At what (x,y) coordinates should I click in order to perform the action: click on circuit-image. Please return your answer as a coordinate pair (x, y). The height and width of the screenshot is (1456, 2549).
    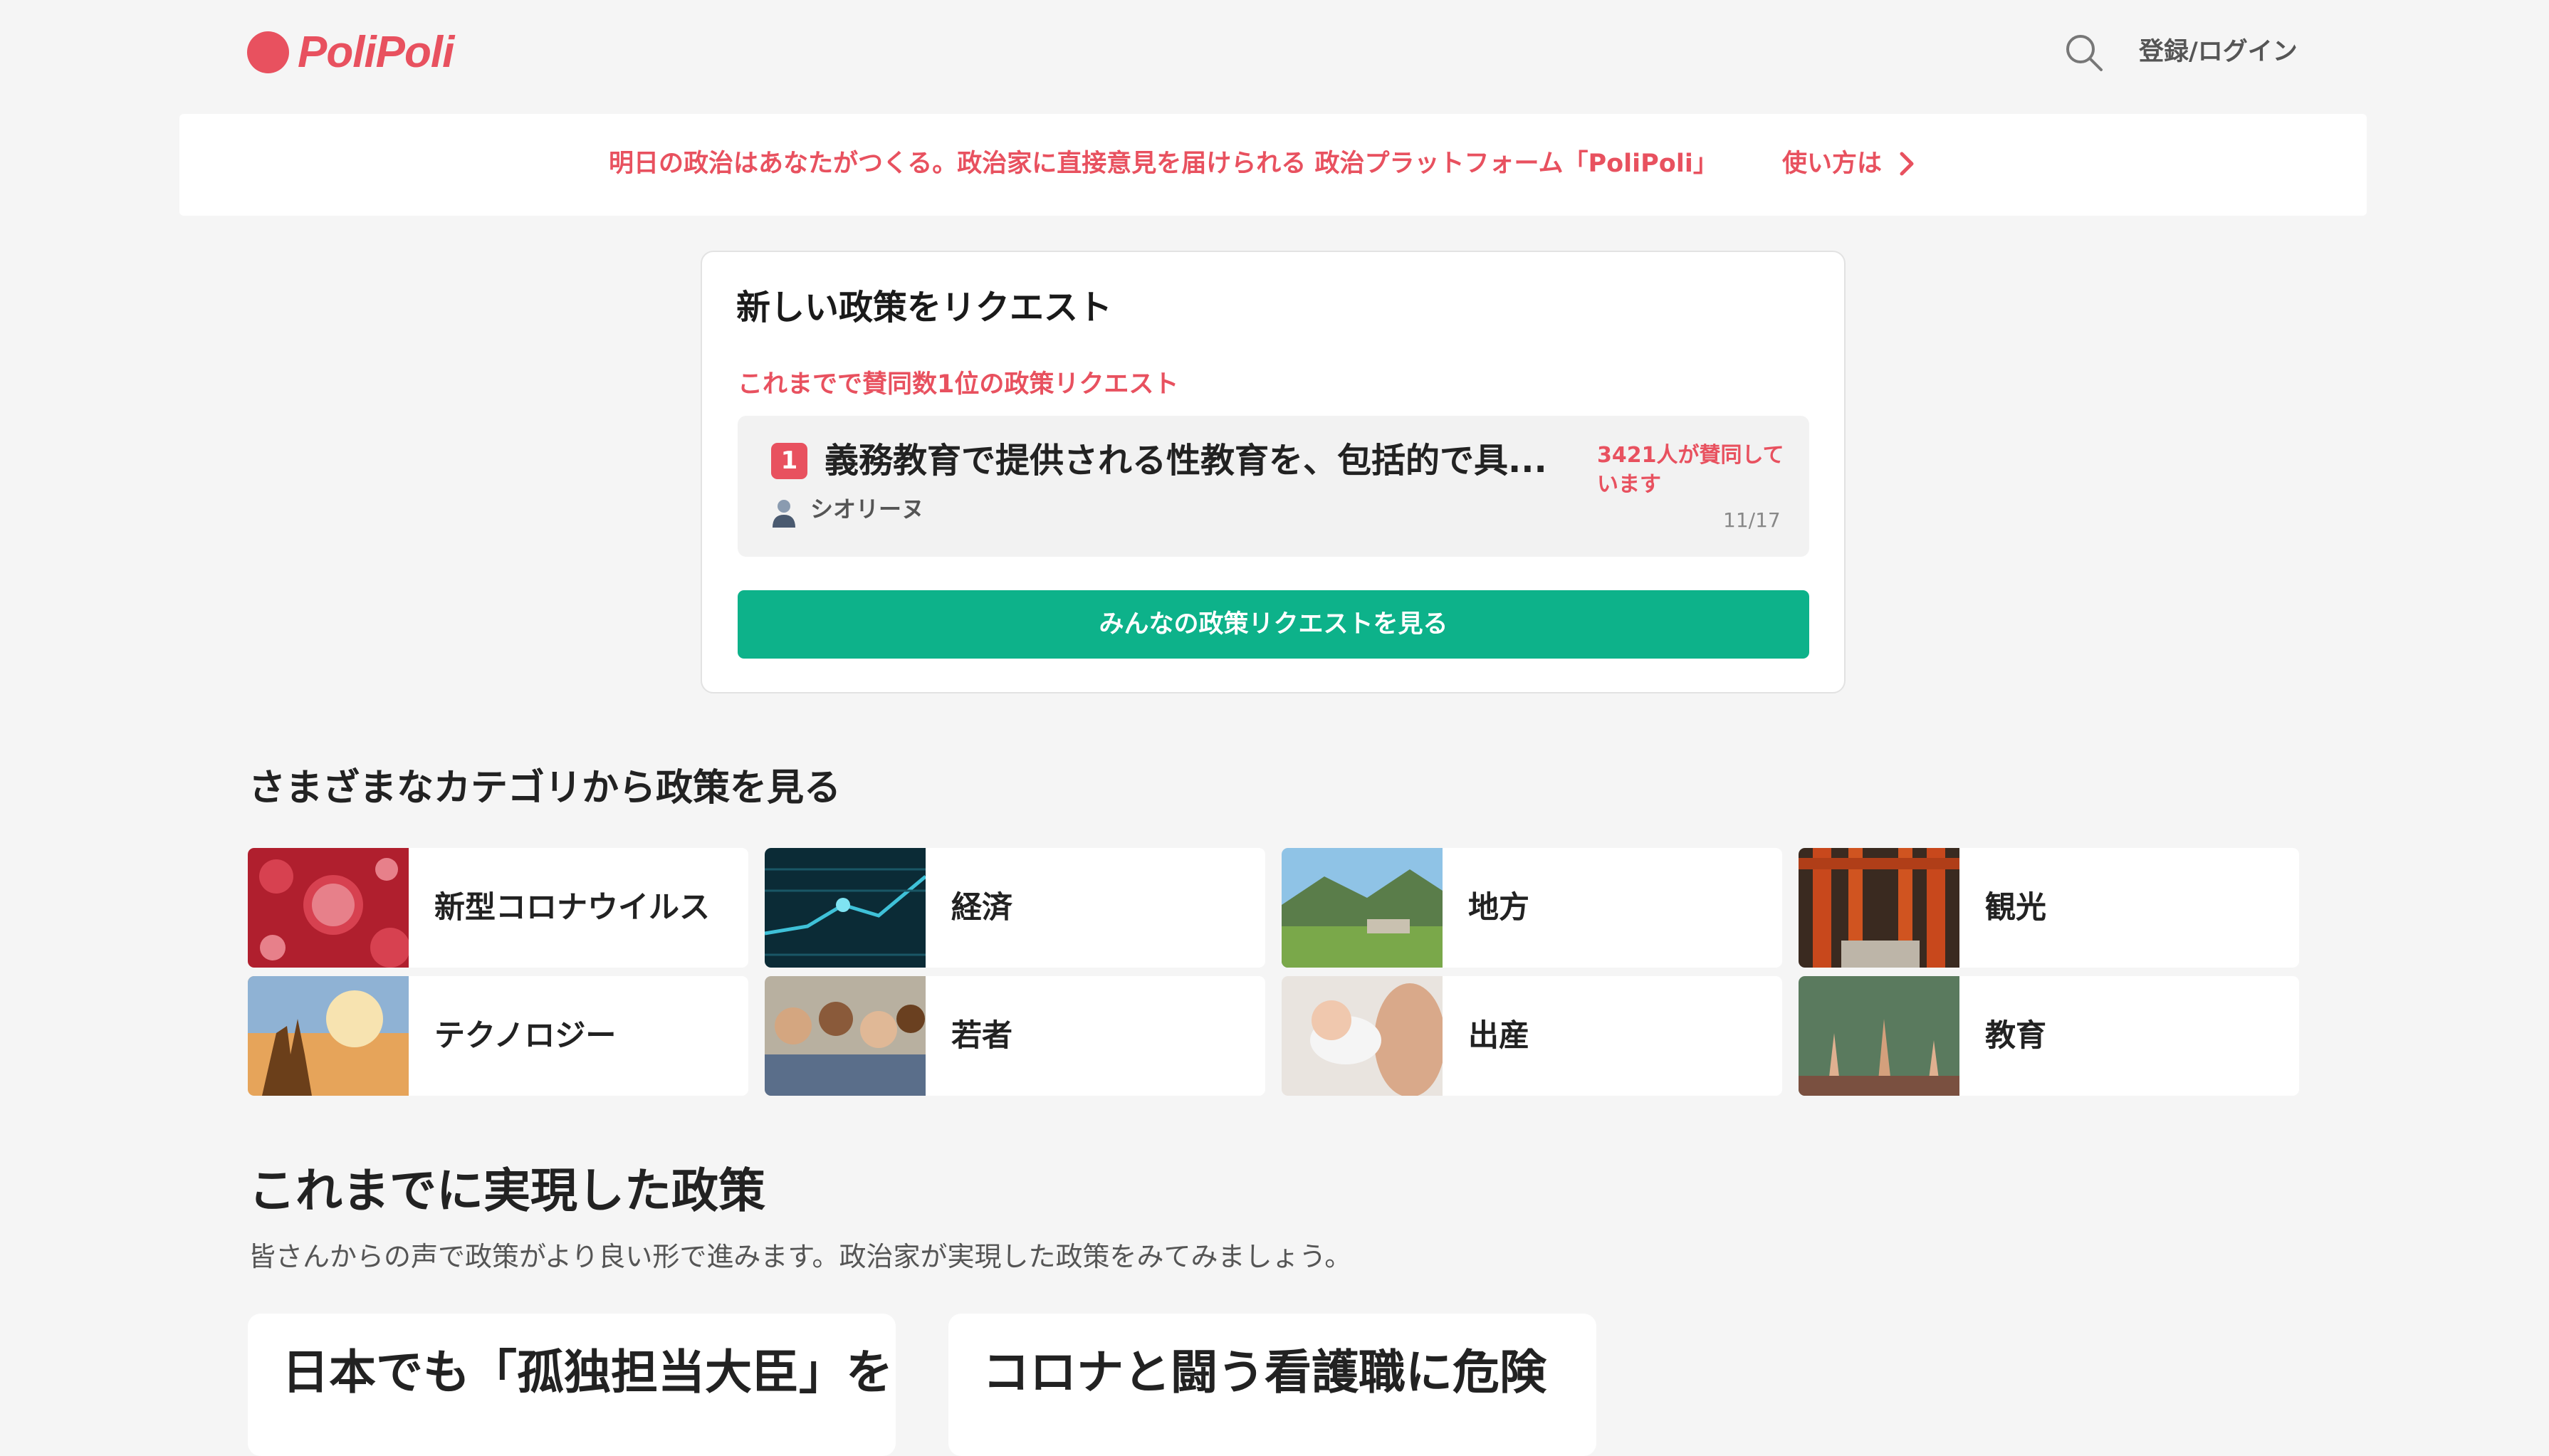
    Looking at the image, I should click on (845, 908).